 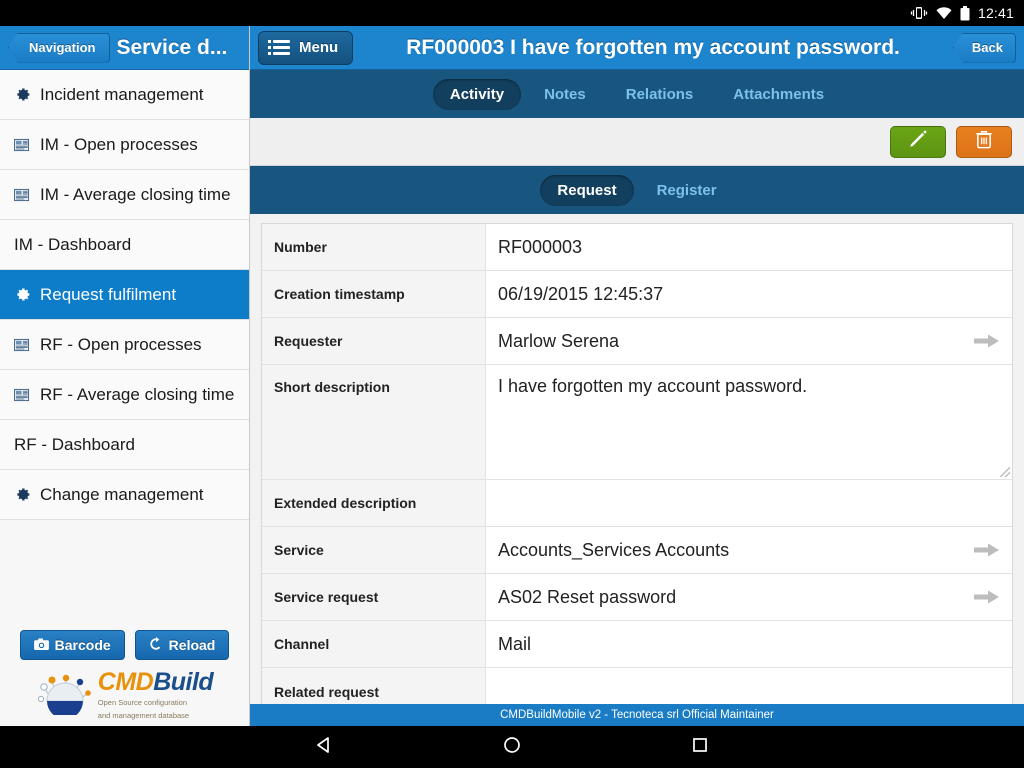 What do you see at coordinates (108, 294) in the screenshot?
I see `sidebar-item-label: Request fulfilment` at bounding box center [108, 294].